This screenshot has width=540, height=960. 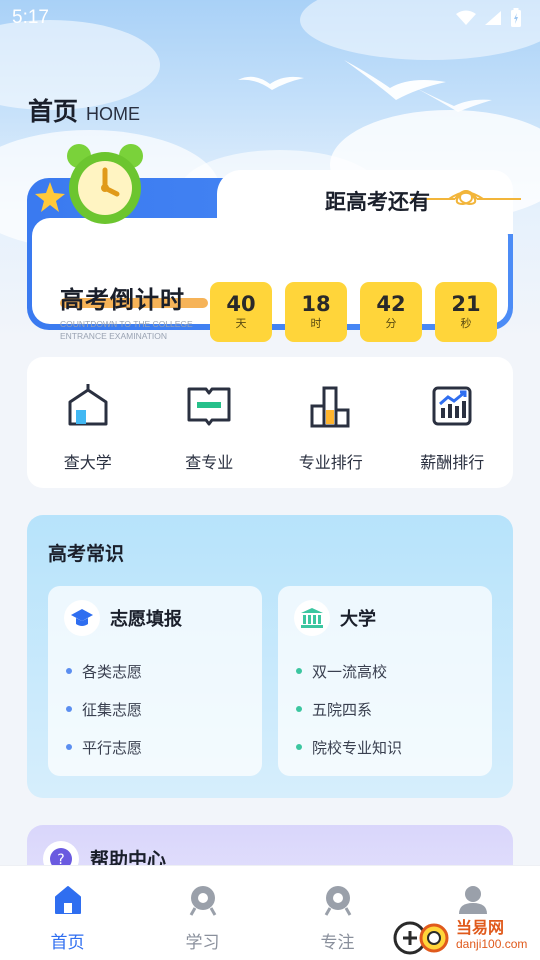 I want to click on panel-title: 志愿填报, so click(x=146, y=619).